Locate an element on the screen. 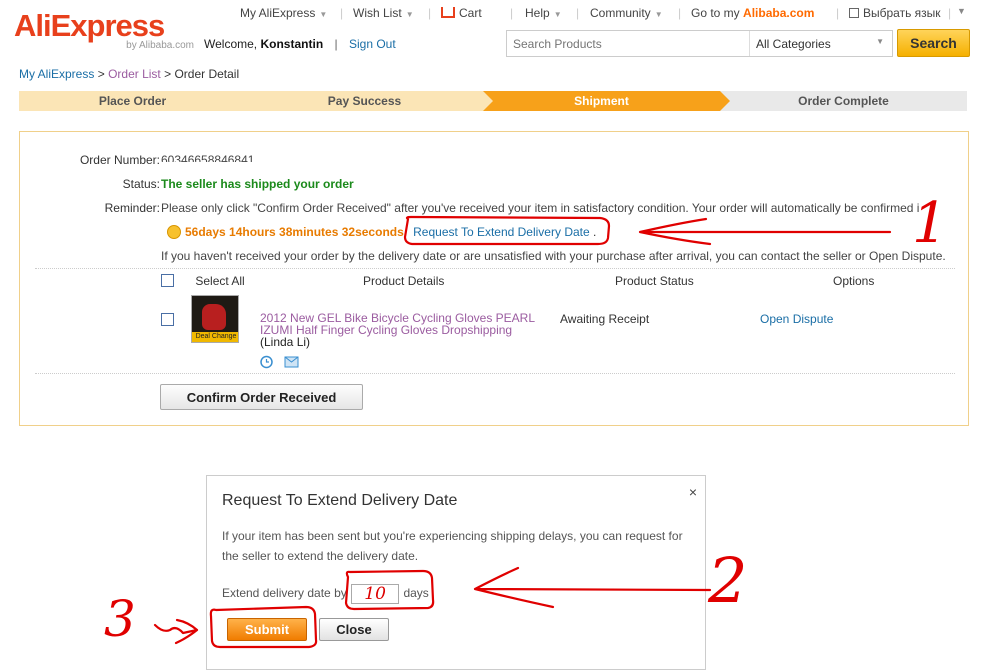  breadcrumb-current: Order Detail is located at coordinates (207, 74).